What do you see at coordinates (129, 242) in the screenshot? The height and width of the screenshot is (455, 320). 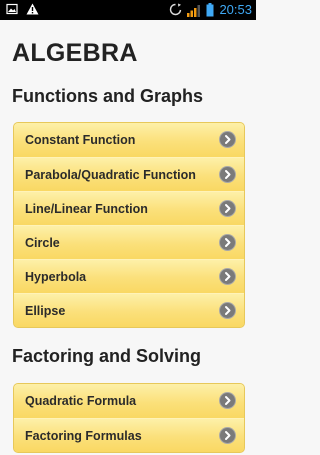 I see `list-item-circle: Circle` at bounding box center [129, 242].